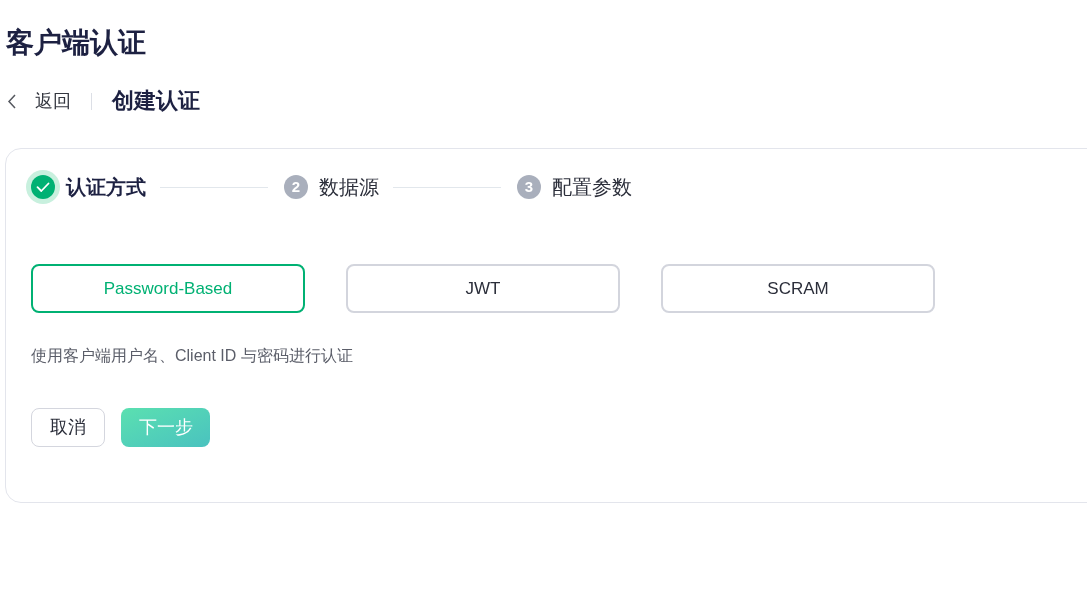  Describe the element at coordinates (349, 187) in the screenshot. I see `step-label: 数据源` at that location.